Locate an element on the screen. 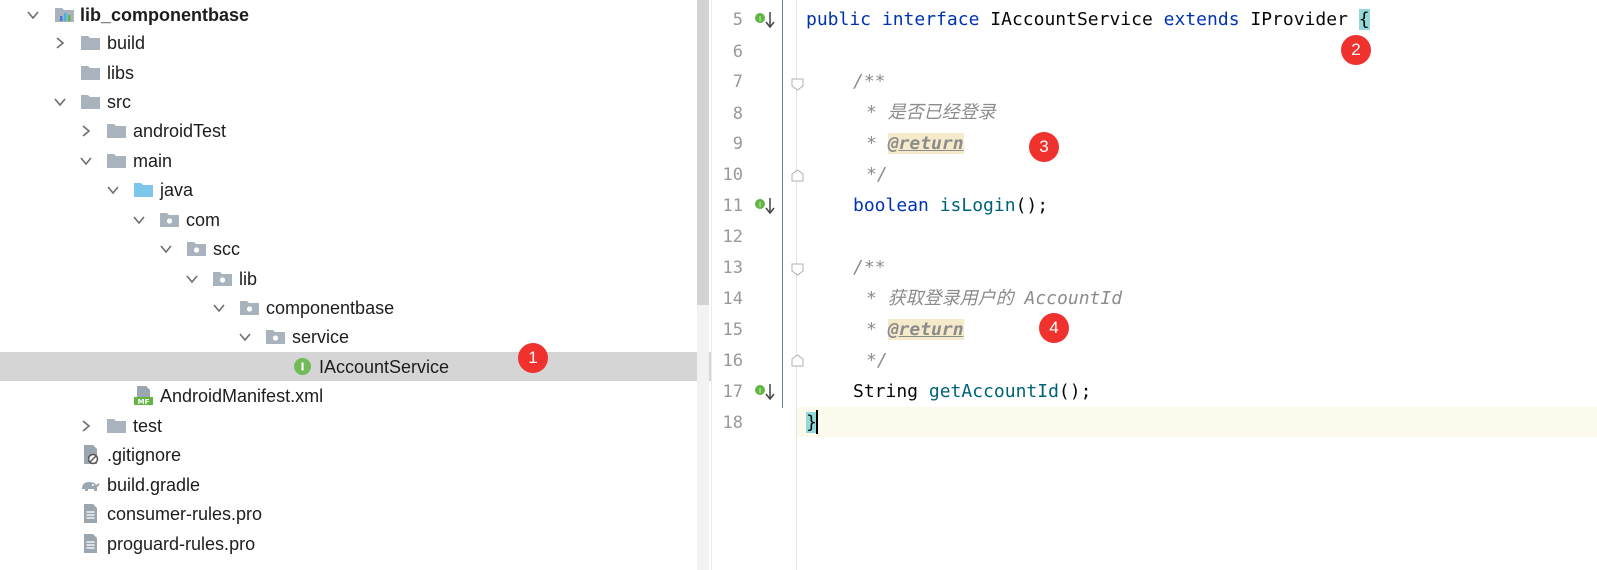 The height and width of the screenshot is (570, 1597). line-number: 7 is located at coordinates (737, 82).